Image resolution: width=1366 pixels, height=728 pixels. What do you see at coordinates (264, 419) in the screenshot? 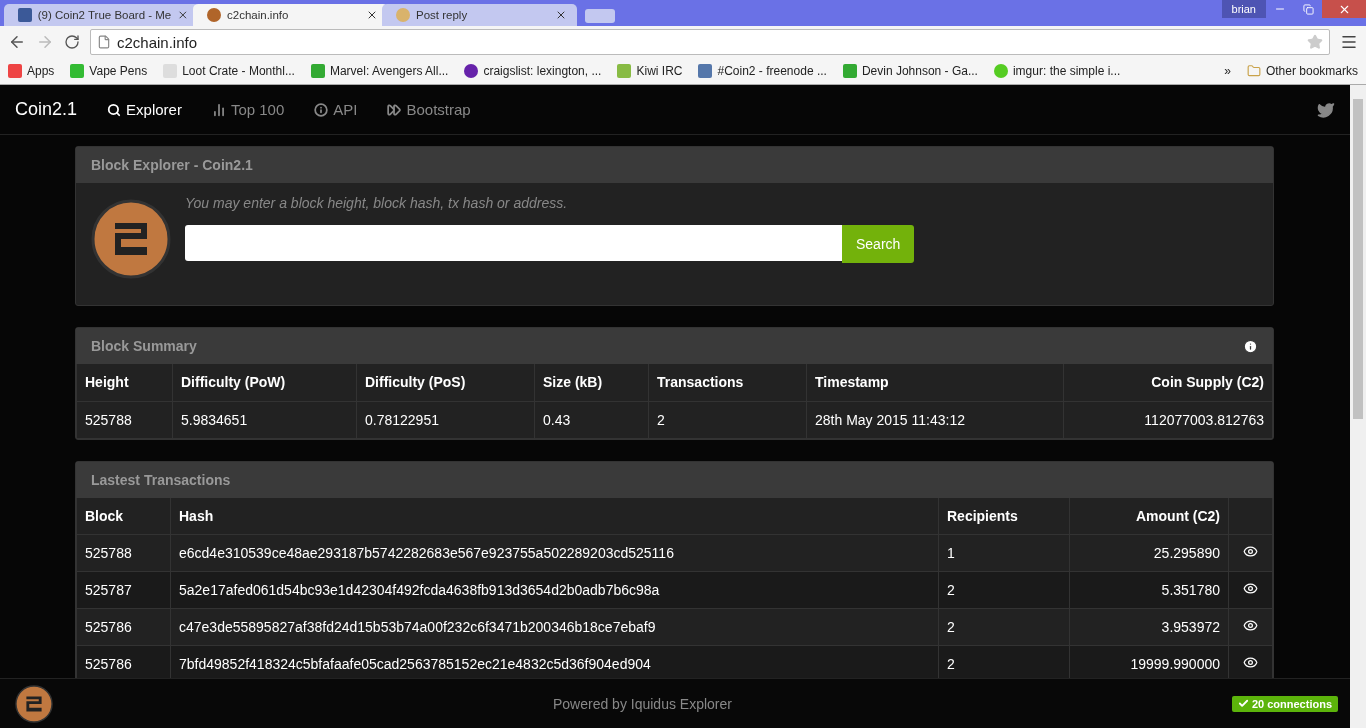
I see `table-cell: 5.9834651` at bounding box center [264, 419].